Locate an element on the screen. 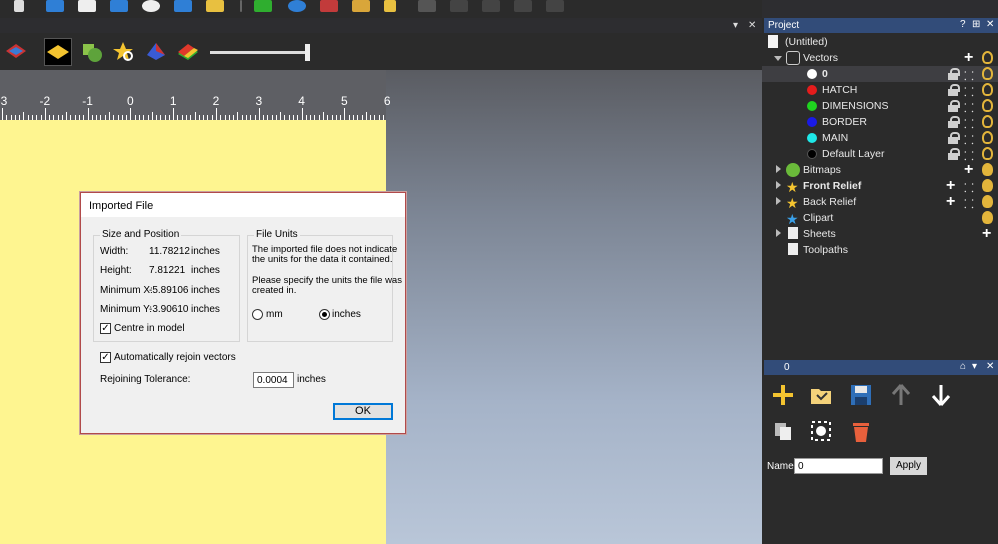  rejoin-vectors-checkbox: ✓ is located at coordinates (105, 357).